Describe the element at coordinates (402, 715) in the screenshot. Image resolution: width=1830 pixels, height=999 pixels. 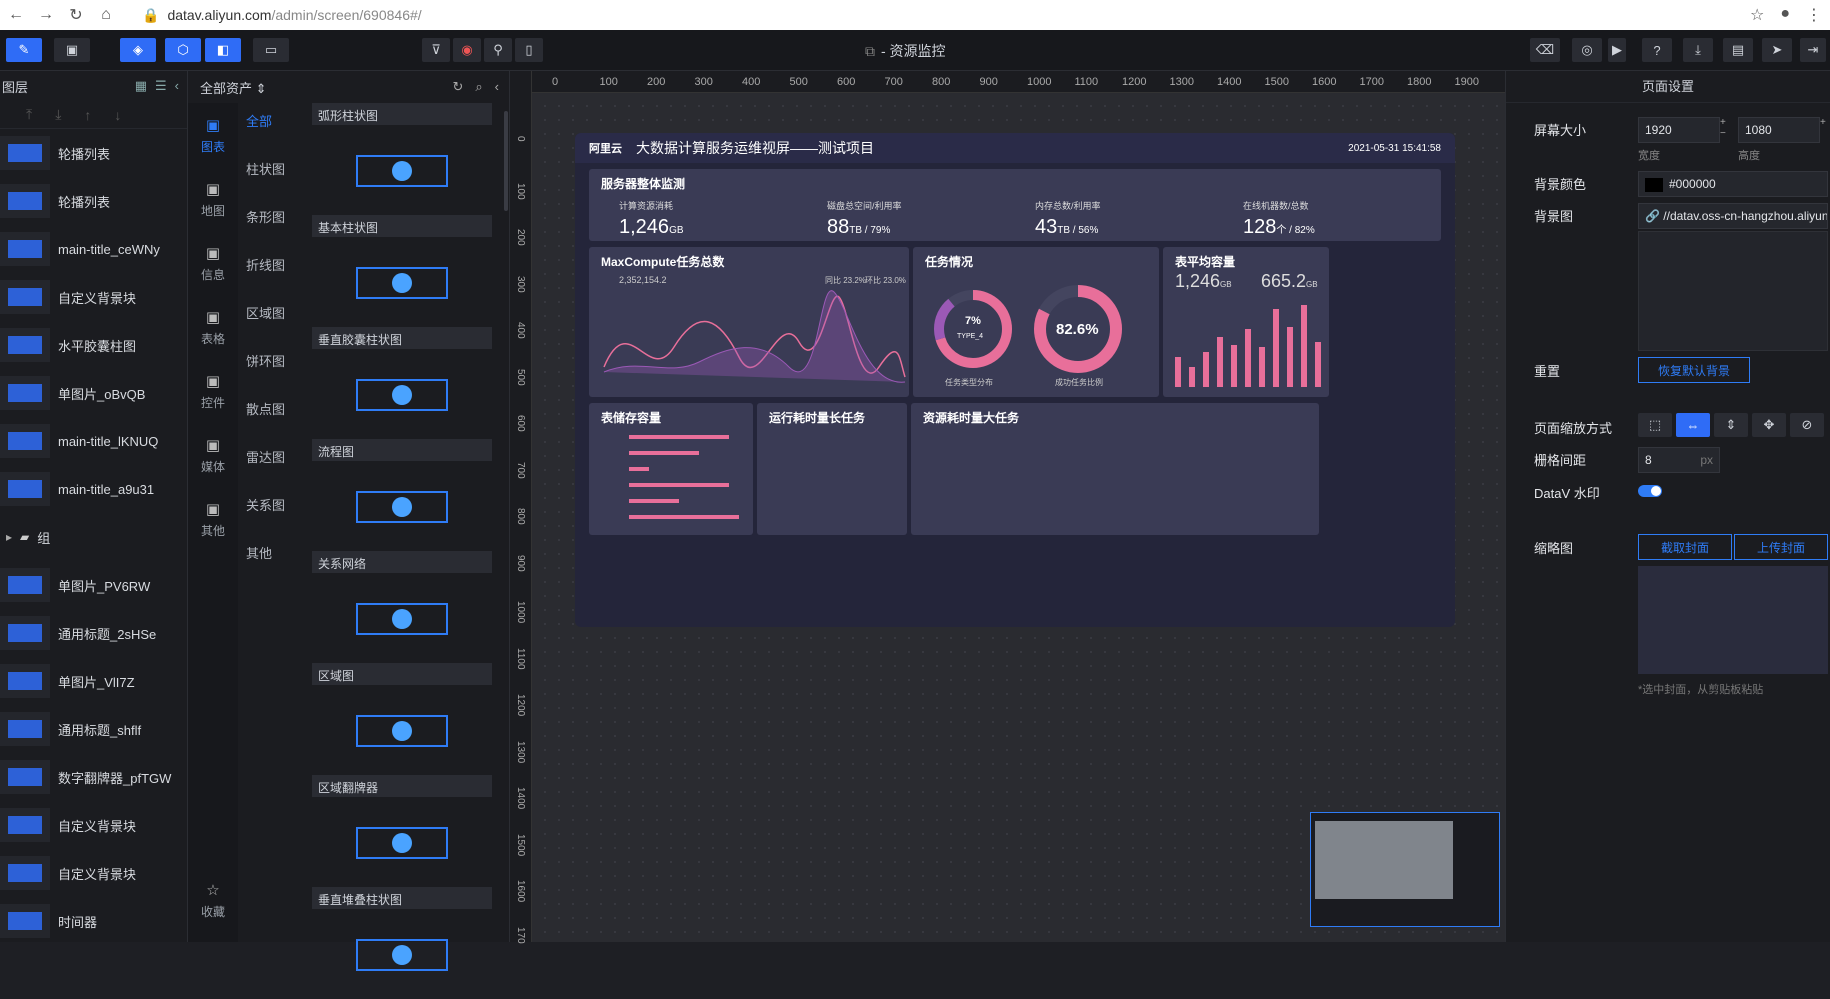
I see `component-tile: 区域图` at that location.